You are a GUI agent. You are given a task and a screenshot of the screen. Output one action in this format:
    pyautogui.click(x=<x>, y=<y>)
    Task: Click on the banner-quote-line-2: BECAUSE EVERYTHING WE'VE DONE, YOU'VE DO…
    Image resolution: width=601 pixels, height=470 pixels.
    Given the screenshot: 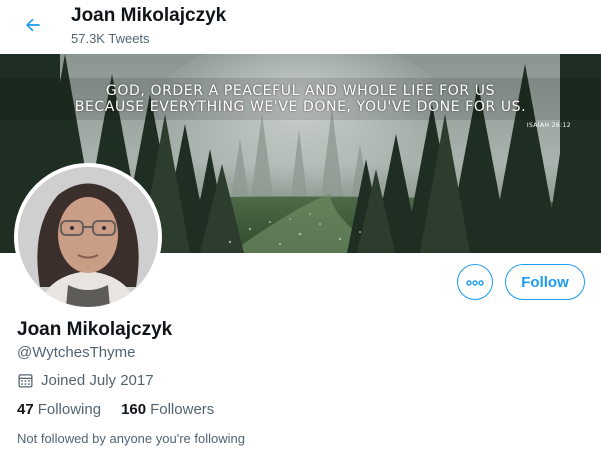 What is the action you would take?
    pyautogui.click(x=300, y=107)
    